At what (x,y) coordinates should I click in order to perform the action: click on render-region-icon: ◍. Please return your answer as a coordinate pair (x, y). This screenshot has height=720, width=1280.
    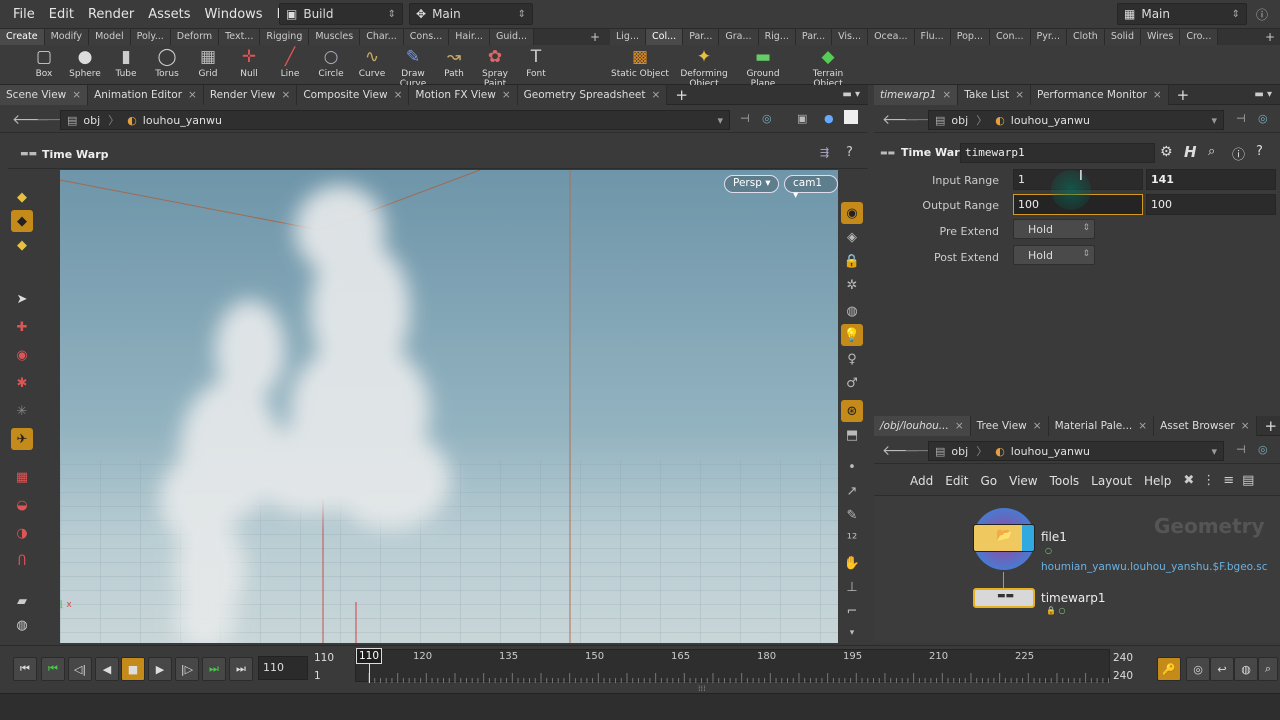
    Looking at the image, I should click on (22, 625).